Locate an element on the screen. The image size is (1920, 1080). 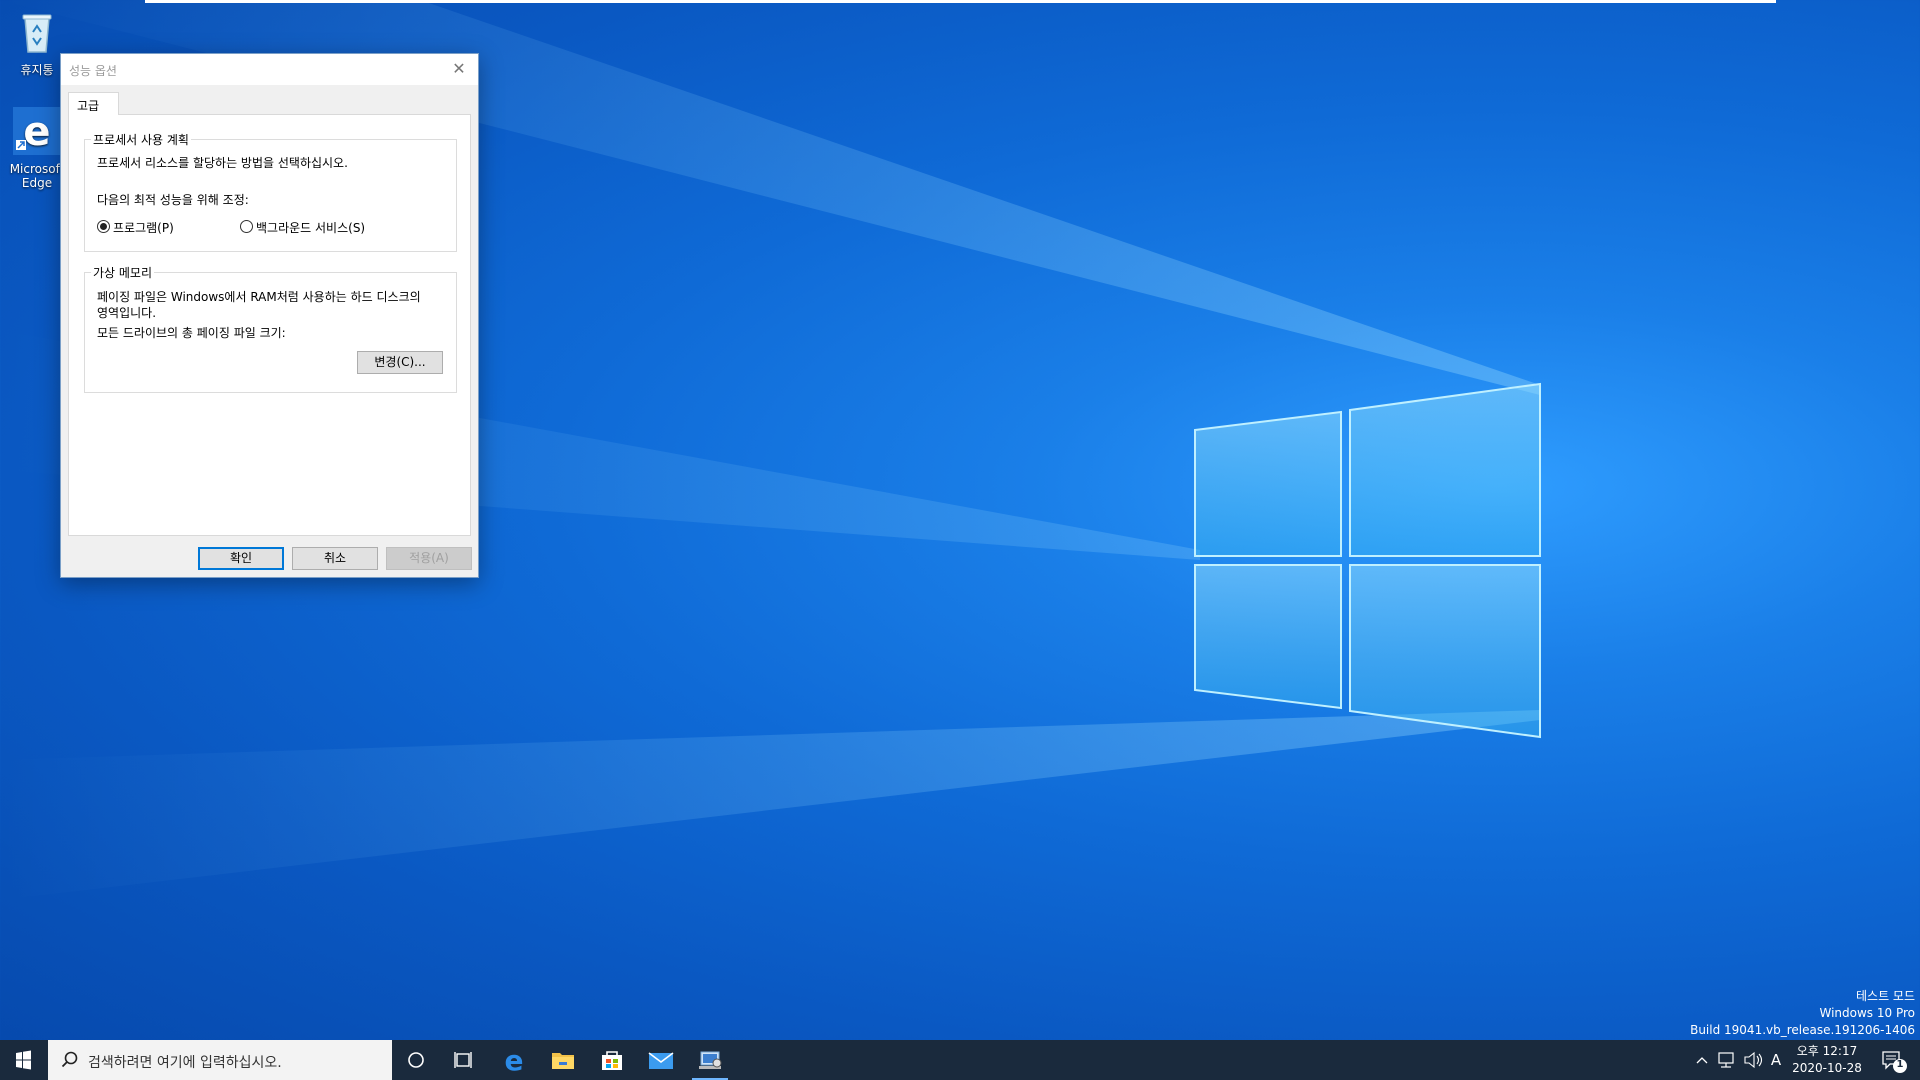
radio-programs is located at coordinates (103, 226).